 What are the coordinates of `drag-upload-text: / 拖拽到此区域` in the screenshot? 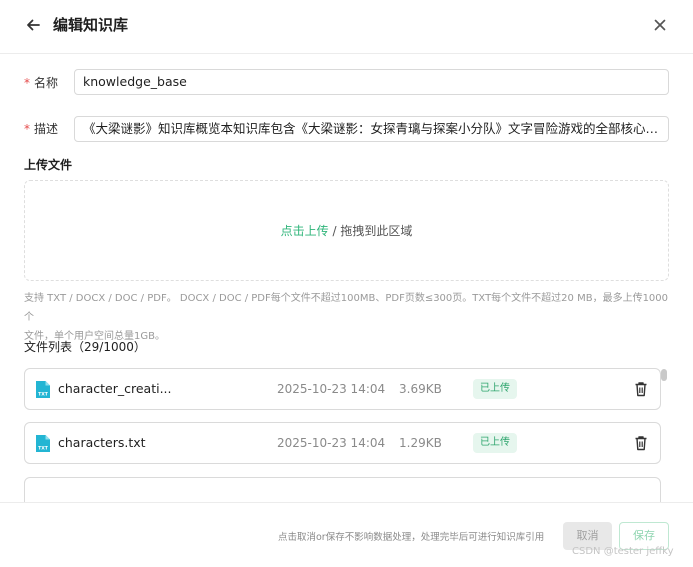 It's located at (370, 231).